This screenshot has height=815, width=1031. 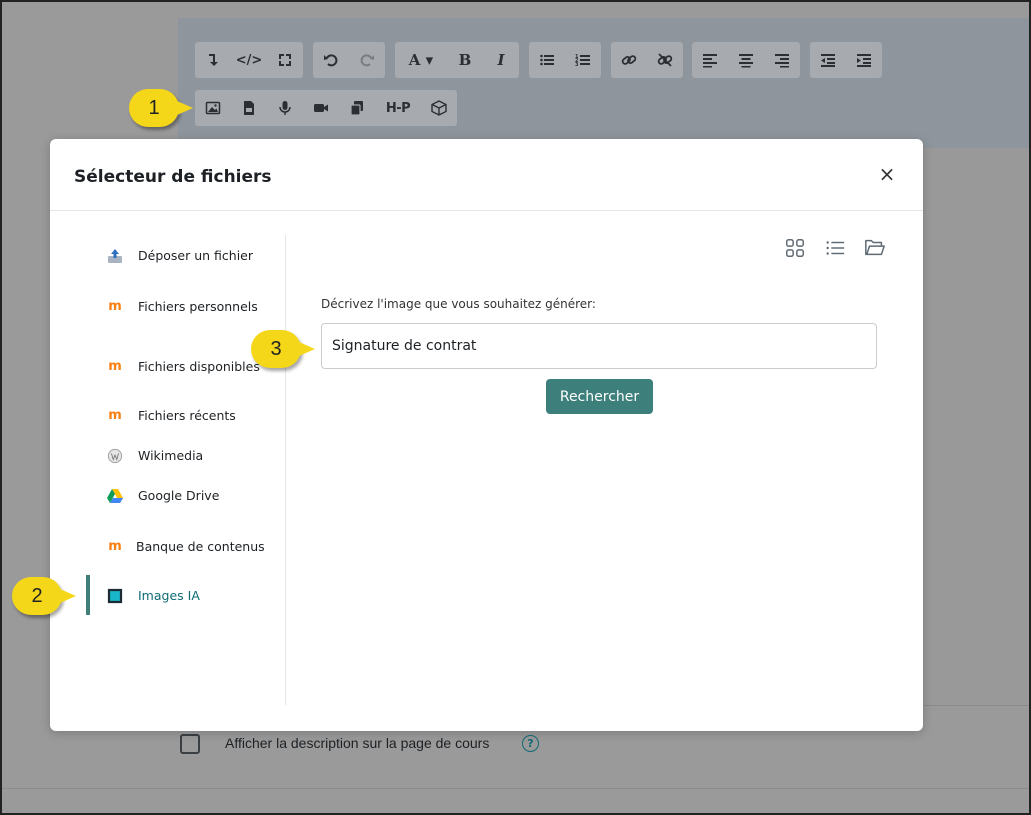 I want to click on search-button: Rechercher, so click(x=599, y=396).